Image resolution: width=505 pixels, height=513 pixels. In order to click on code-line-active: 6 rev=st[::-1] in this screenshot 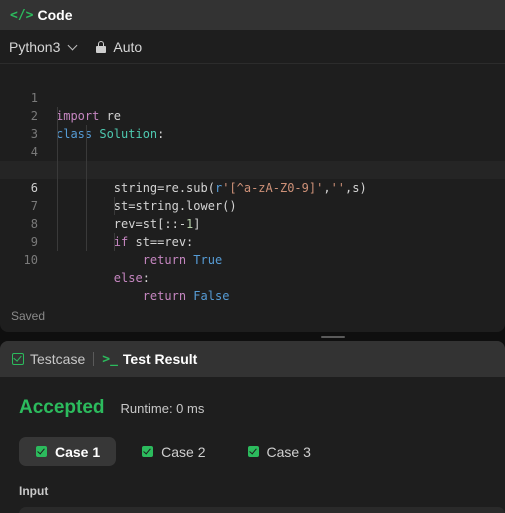, I will do `click(252, 196)`.